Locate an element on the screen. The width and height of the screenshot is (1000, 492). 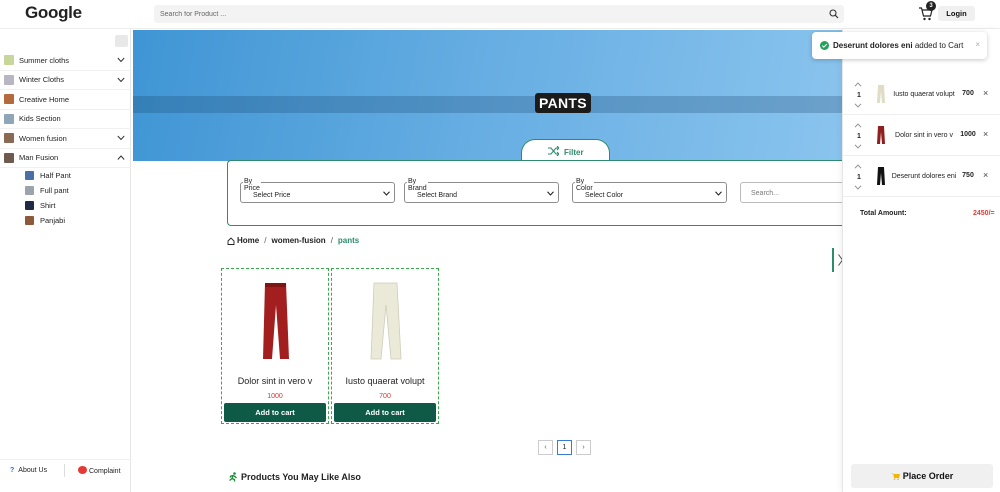
product-card: Dolor sint in vero v 1000 Add to cart is located at coordinates (275, 346).